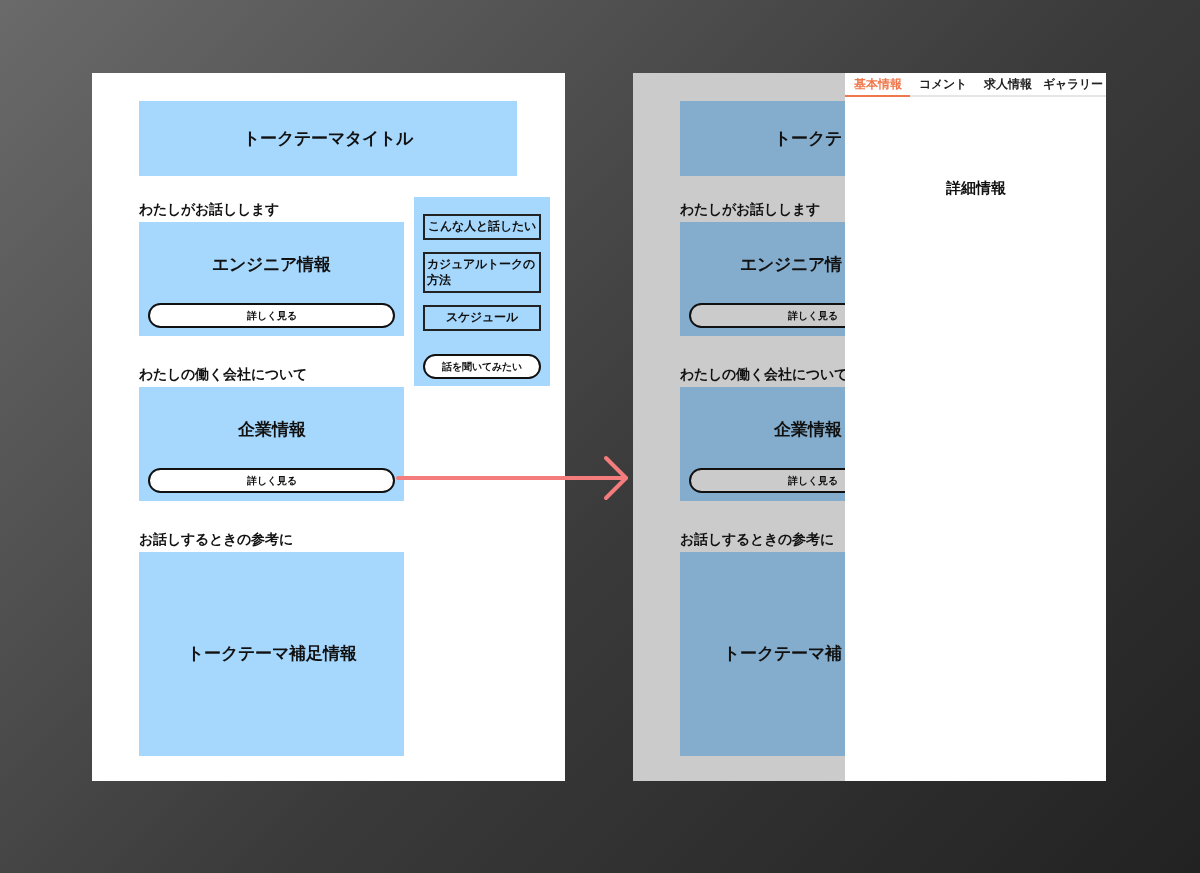 The width and height of the screenshot is (1200, 873). I want to click on detail-title: 詳細情報, so click(975, 188).